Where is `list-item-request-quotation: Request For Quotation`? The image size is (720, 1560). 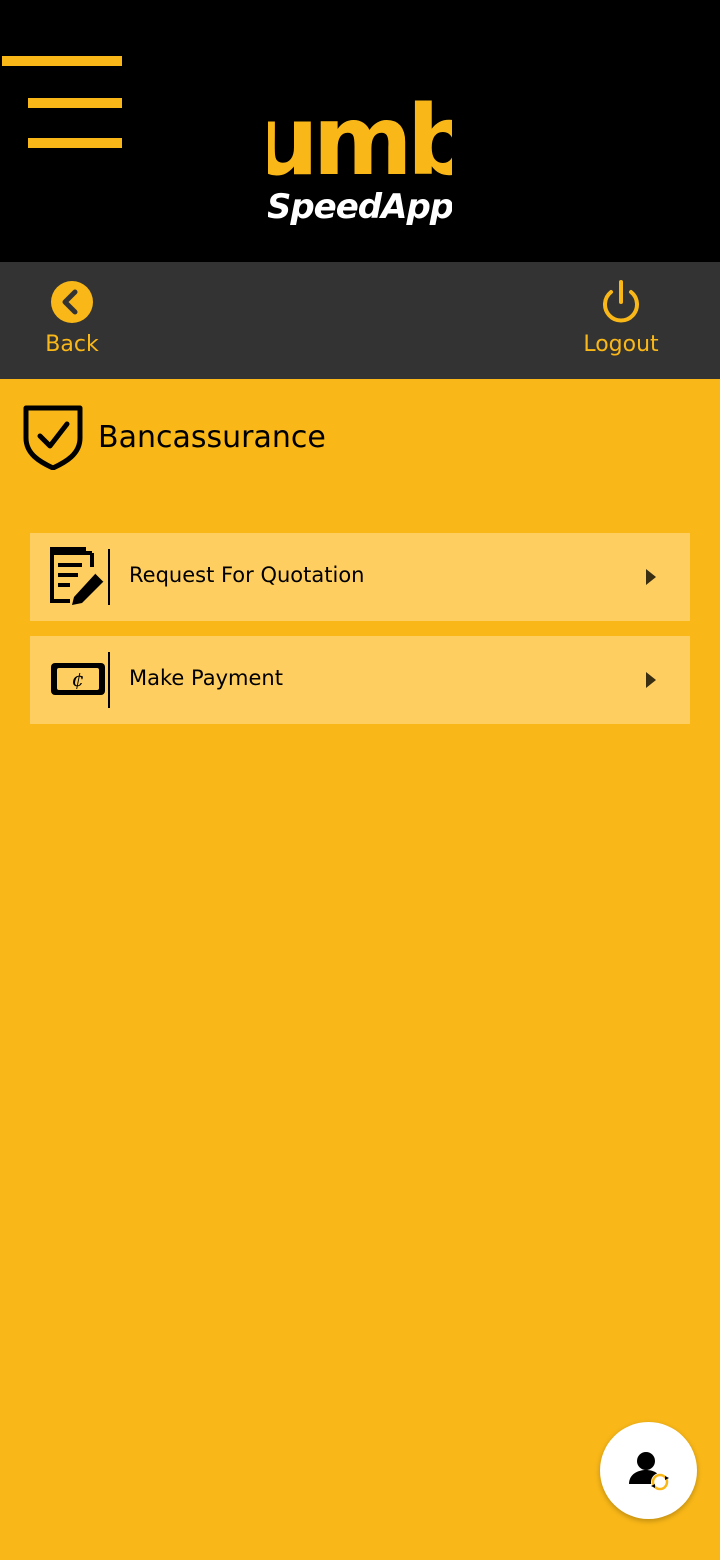 list-item-request-quotation: Request For Quotation is located at coordinates (360, 577).